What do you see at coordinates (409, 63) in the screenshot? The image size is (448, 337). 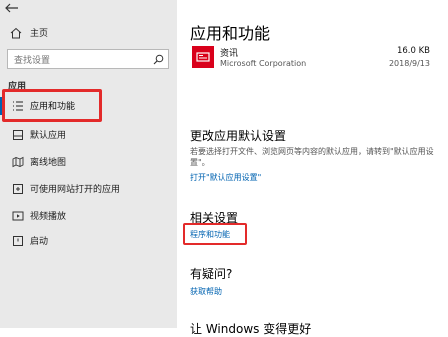 I see `app-install-date: 2018/9/13` at bounding box center [409, 63].